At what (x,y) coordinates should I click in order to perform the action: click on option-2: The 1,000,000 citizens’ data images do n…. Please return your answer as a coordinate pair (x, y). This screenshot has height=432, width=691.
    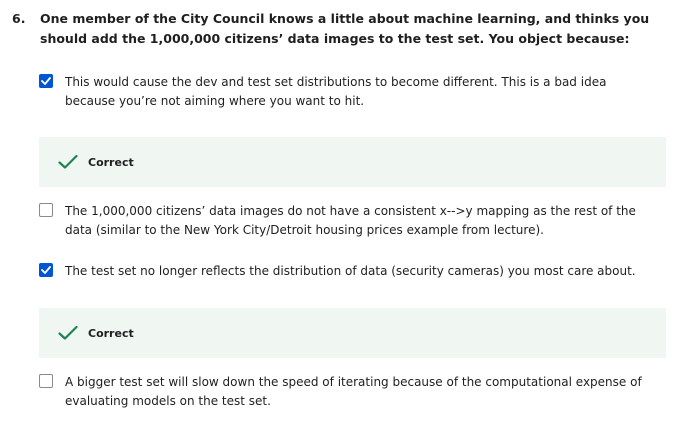
    Looking at the image, I should click on (344, 221).